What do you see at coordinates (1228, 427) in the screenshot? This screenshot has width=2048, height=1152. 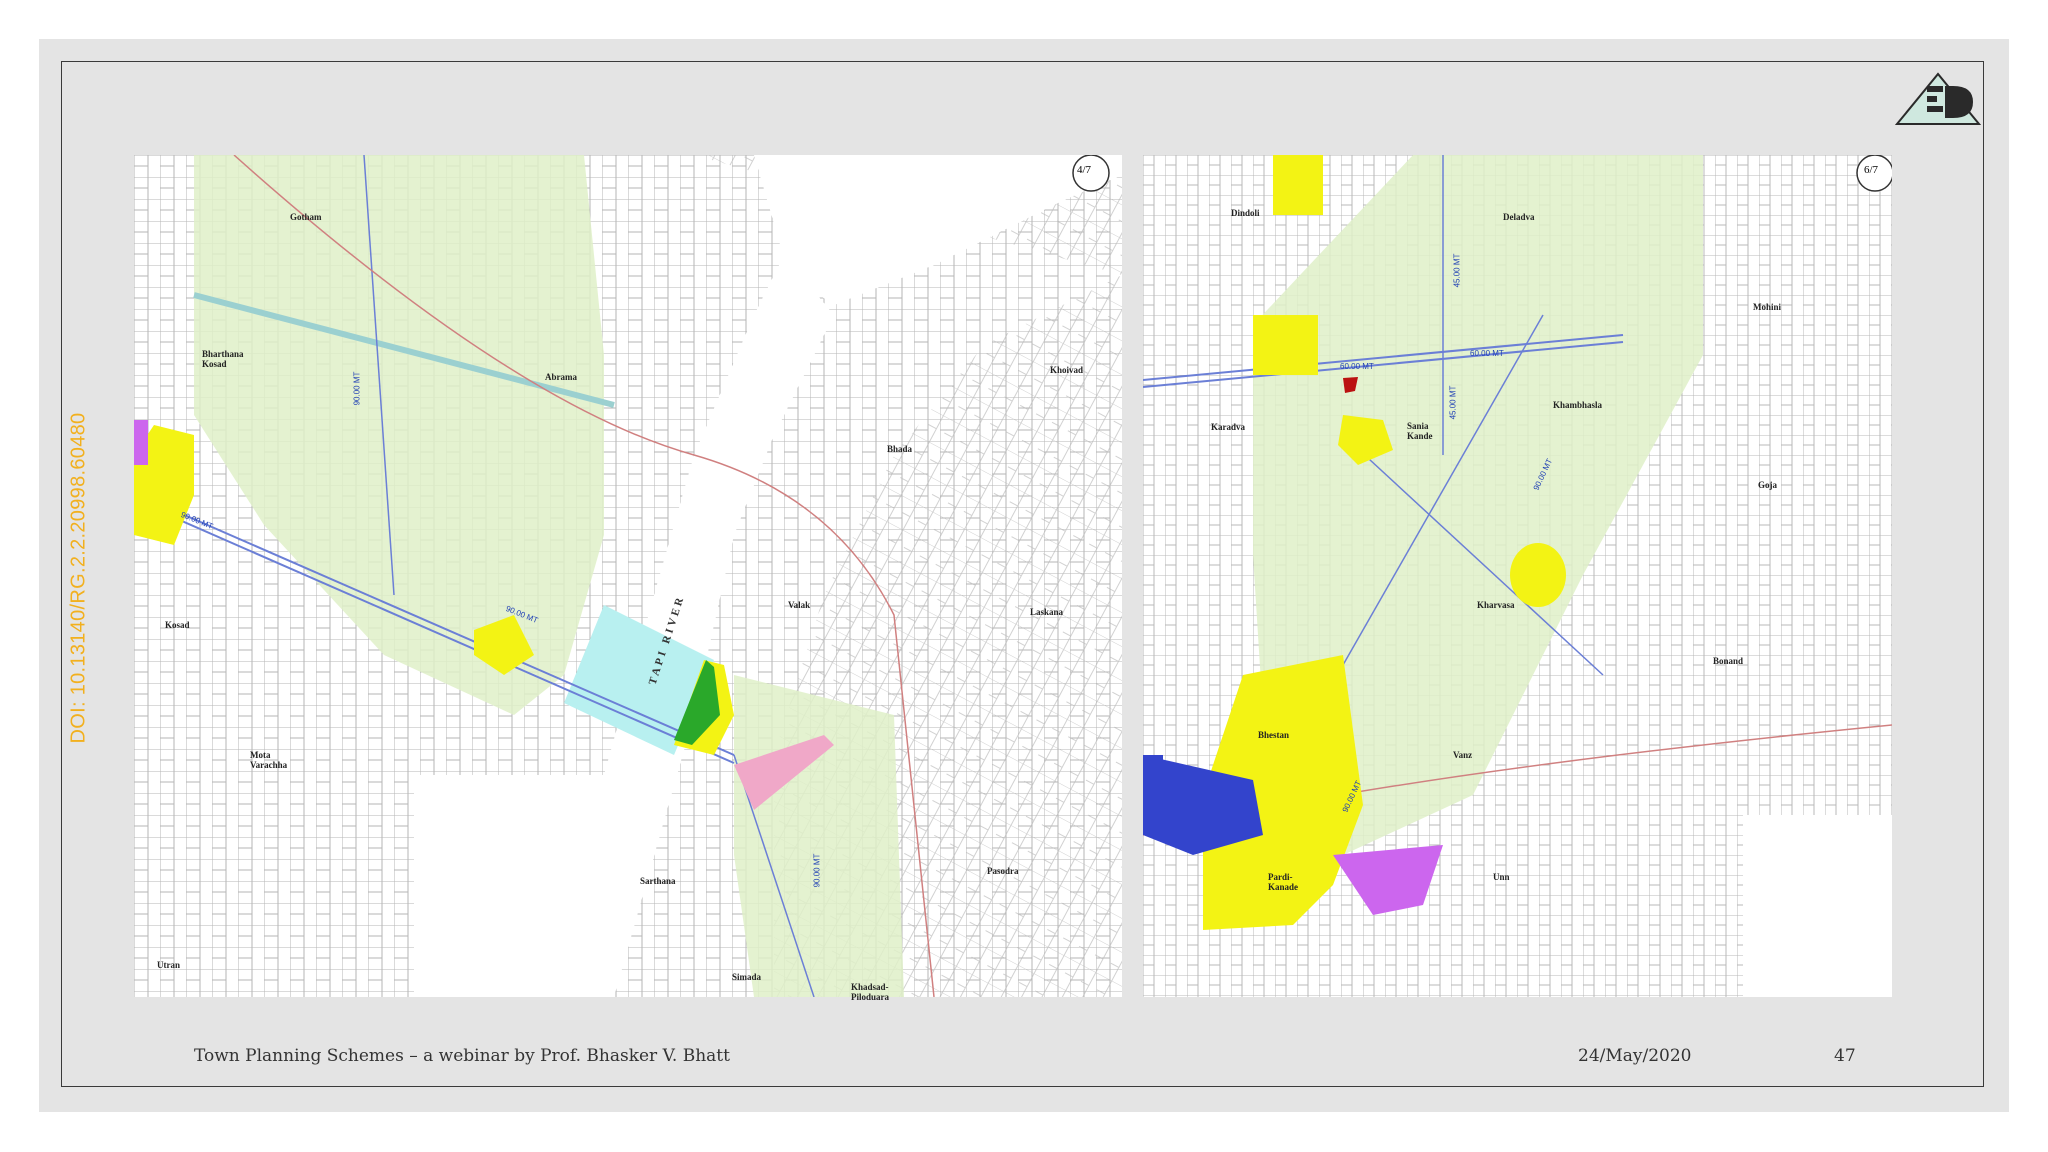 I see `place-label: Karadva` at bounding box center [1228, 427].